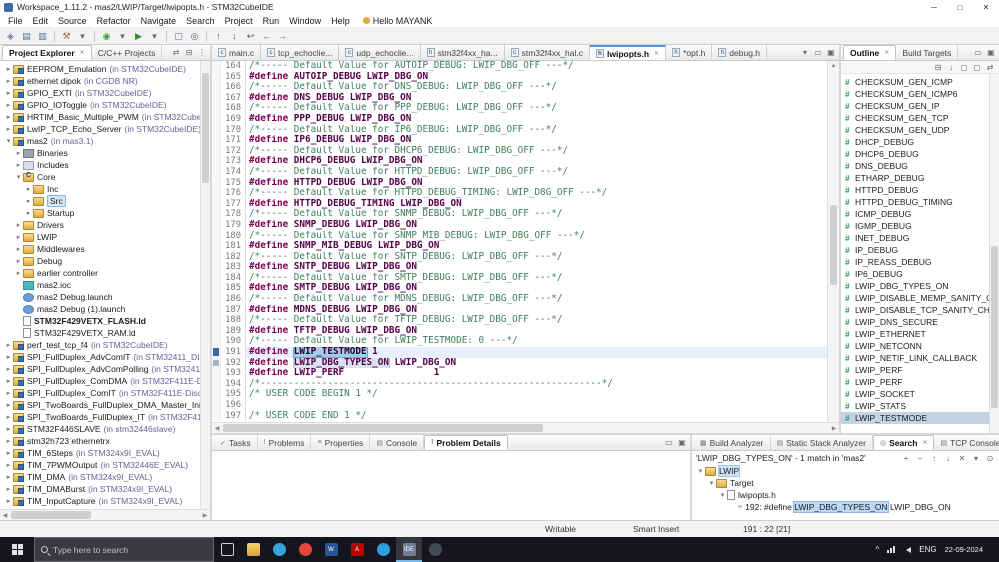  Describe the element at coordinates (920, 274) in the screenshot. I see `outline-item: # IP6_DEBUG` at that location.